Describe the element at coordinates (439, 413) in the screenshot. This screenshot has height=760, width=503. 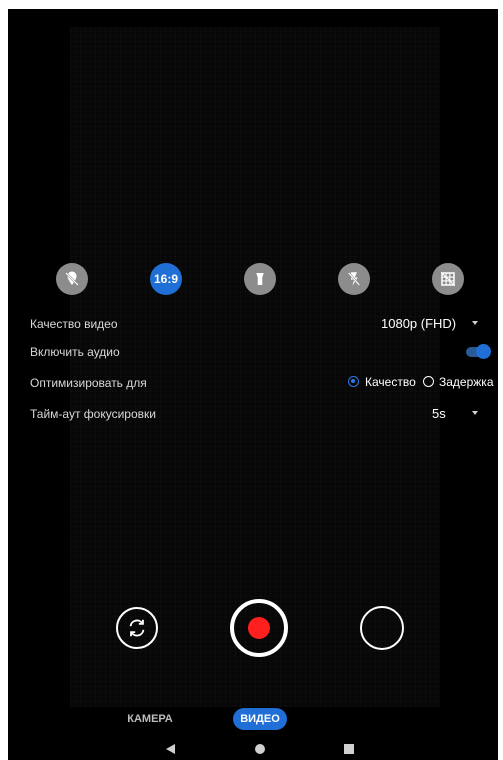
I see `focus-timeout-dropdown: 5s` at that location.